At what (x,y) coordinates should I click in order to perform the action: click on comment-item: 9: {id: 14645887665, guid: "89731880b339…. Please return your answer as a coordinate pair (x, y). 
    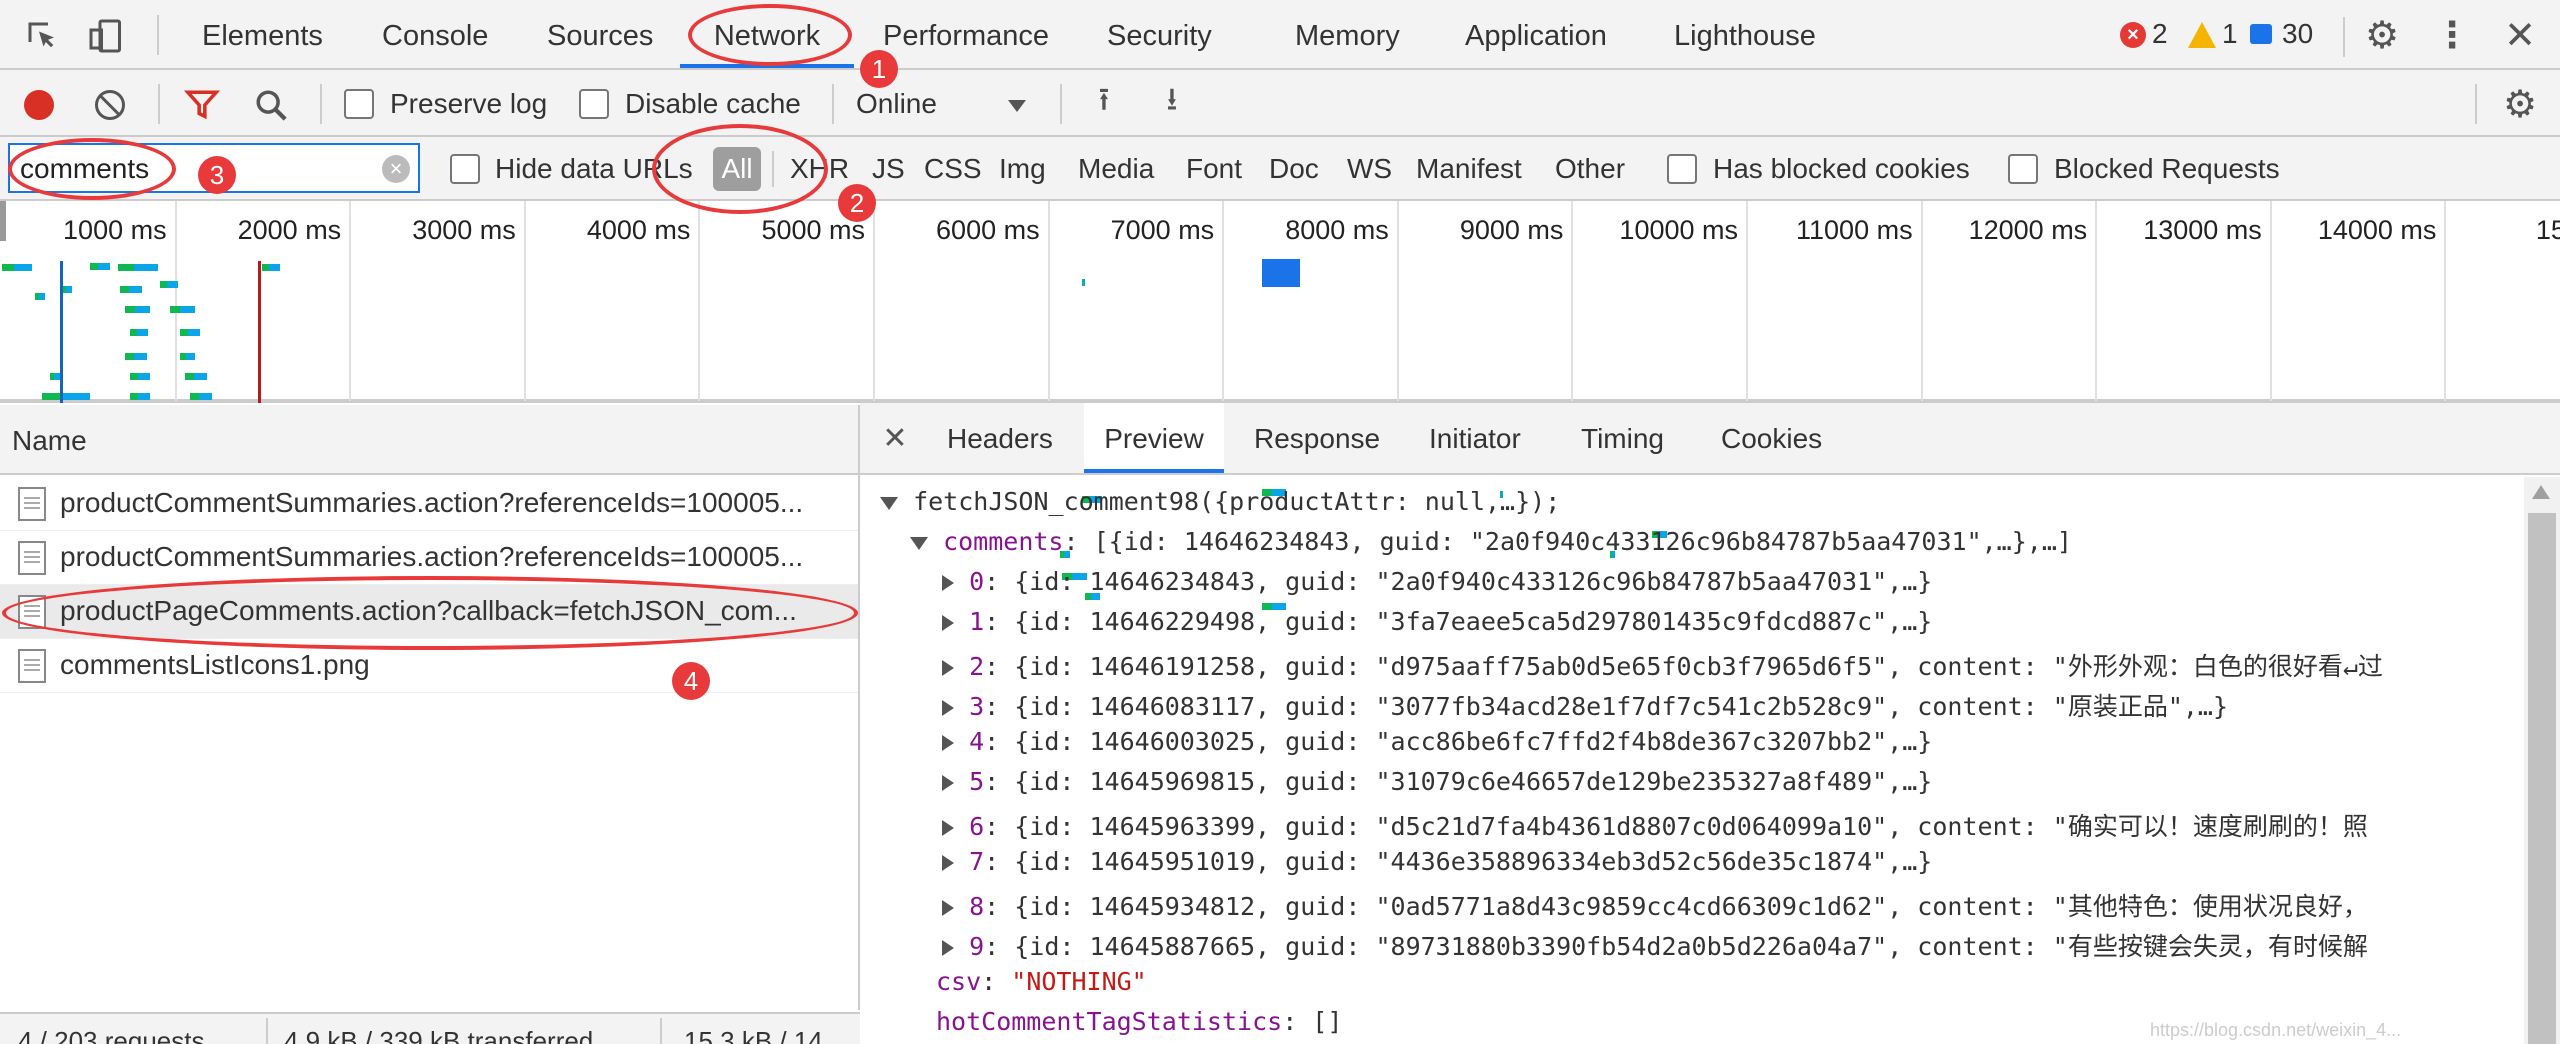
    Looking at the image, I should click on (1655, 945).